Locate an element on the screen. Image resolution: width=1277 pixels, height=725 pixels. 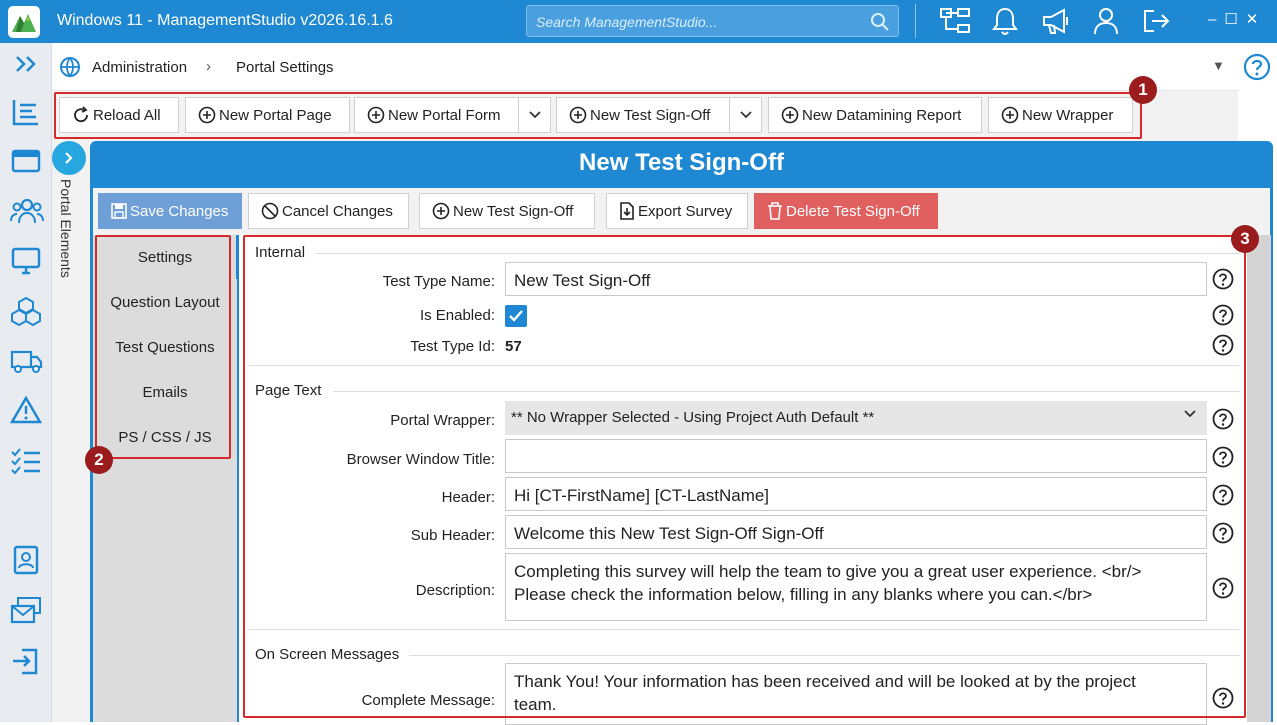
users-group-icon is located at coordinates (27, 211).